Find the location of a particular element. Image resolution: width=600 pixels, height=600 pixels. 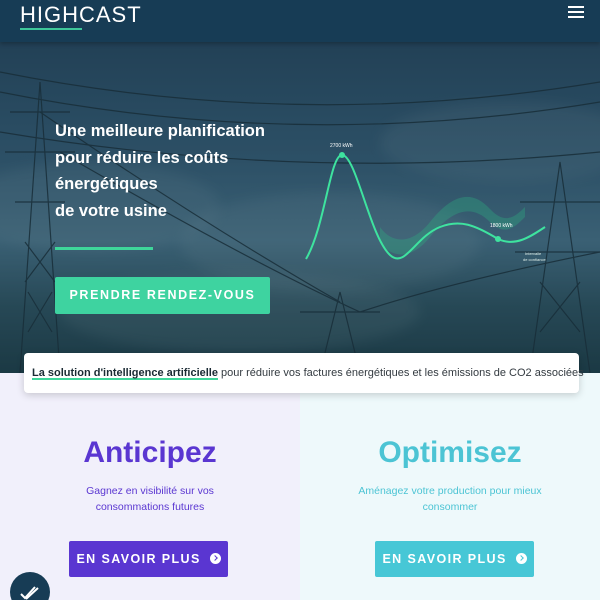

tagline-highlight: La solution d'intelligence artificielle is located at coordinates (125, 373).